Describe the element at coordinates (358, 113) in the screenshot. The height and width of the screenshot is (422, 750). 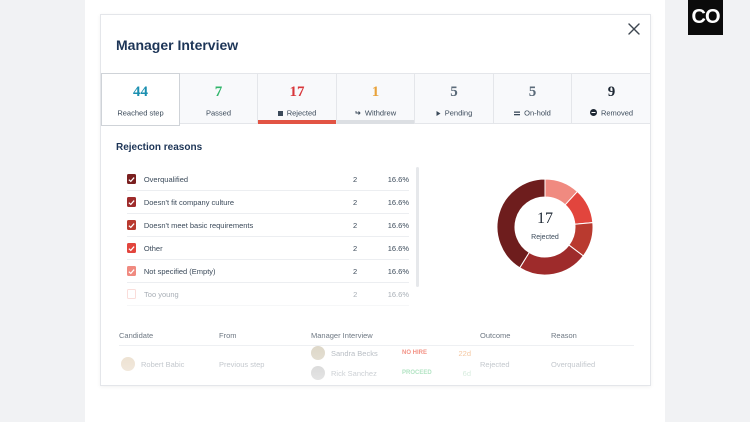
I see `return-arrow-icon` at that location.